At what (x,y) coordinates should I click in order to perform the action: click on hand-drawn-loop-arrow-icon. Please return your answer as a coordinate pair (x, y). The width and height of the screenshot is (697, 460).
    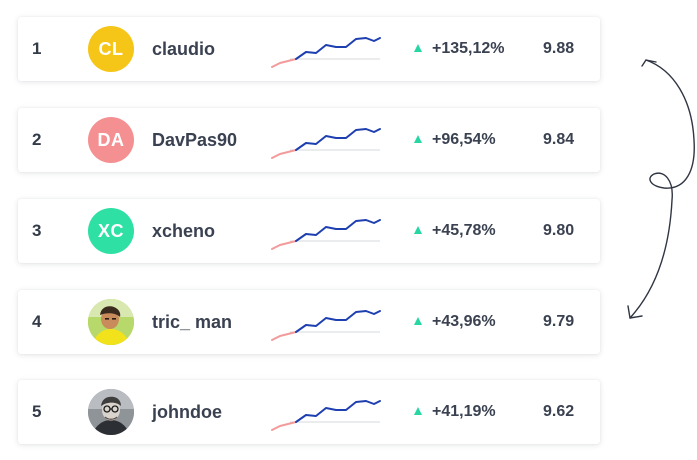
    Looking at the image, I should click on (661, 189).